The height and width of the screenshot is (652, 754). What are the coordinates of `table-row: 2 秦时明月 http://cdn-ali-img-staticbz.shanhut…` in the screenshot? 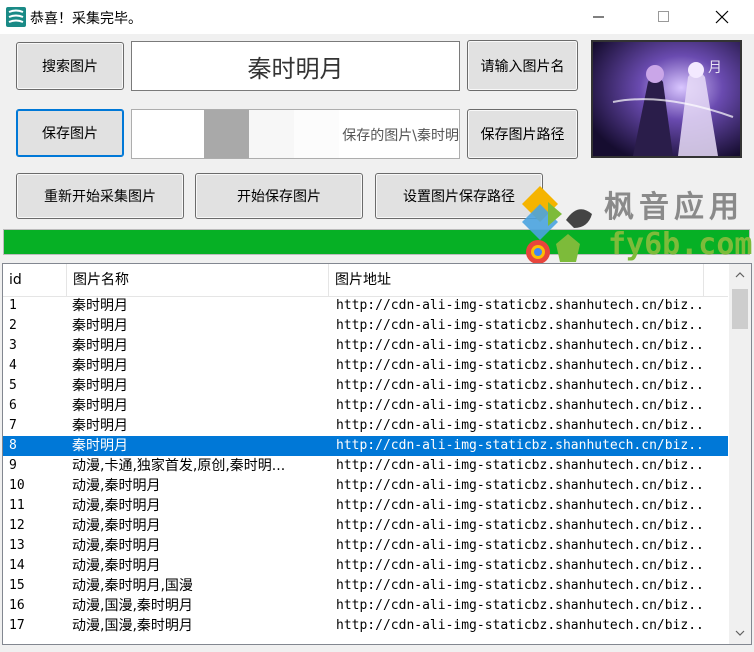 It's located at (365, 326).